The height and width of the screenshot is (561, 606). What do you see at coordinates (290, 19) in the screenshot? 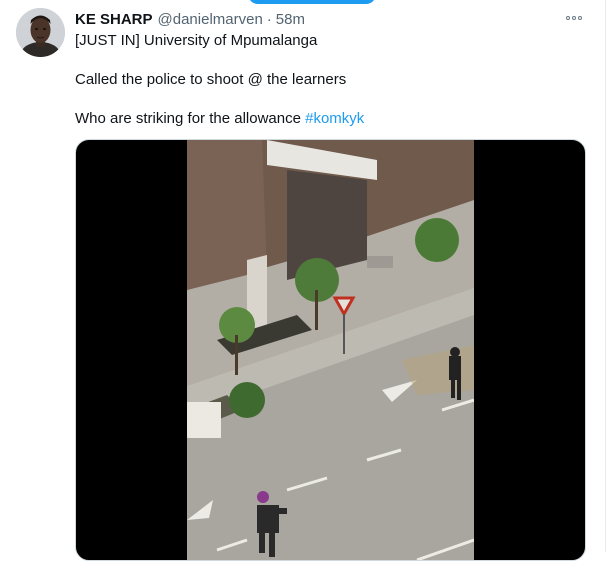
I see `tweet-timestamp: 58m` at bounding box center [290, 19].